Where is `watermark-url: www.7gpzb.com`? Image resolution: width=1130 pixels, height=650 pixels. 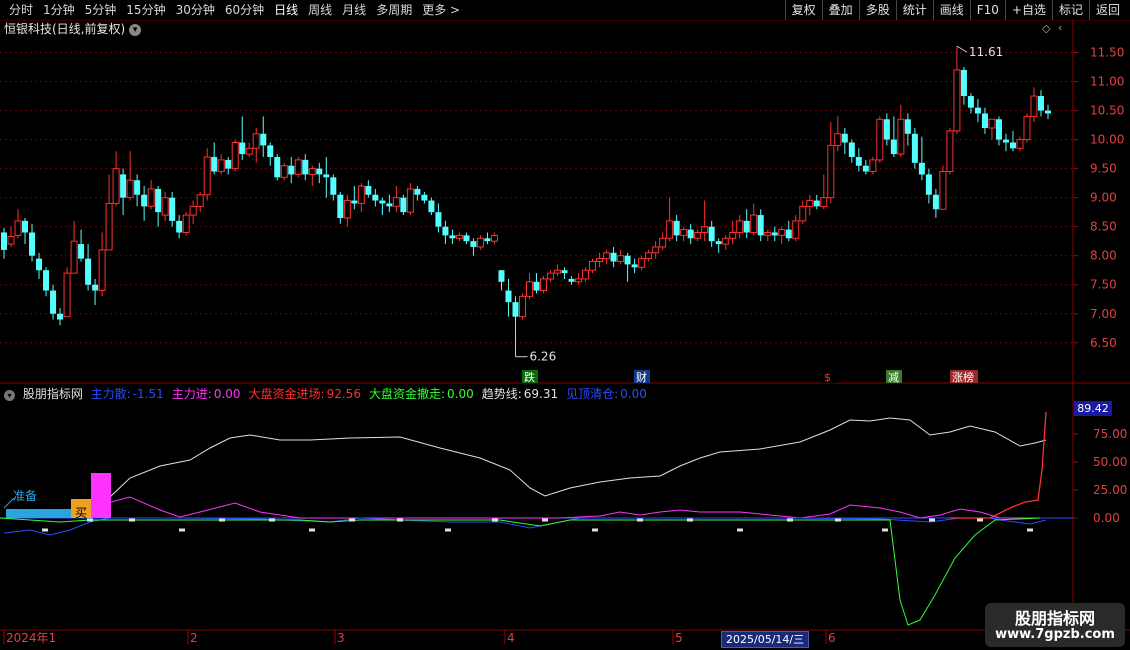 watermark-url: www.7gpzb.com is located at coordinates (1055, 634).